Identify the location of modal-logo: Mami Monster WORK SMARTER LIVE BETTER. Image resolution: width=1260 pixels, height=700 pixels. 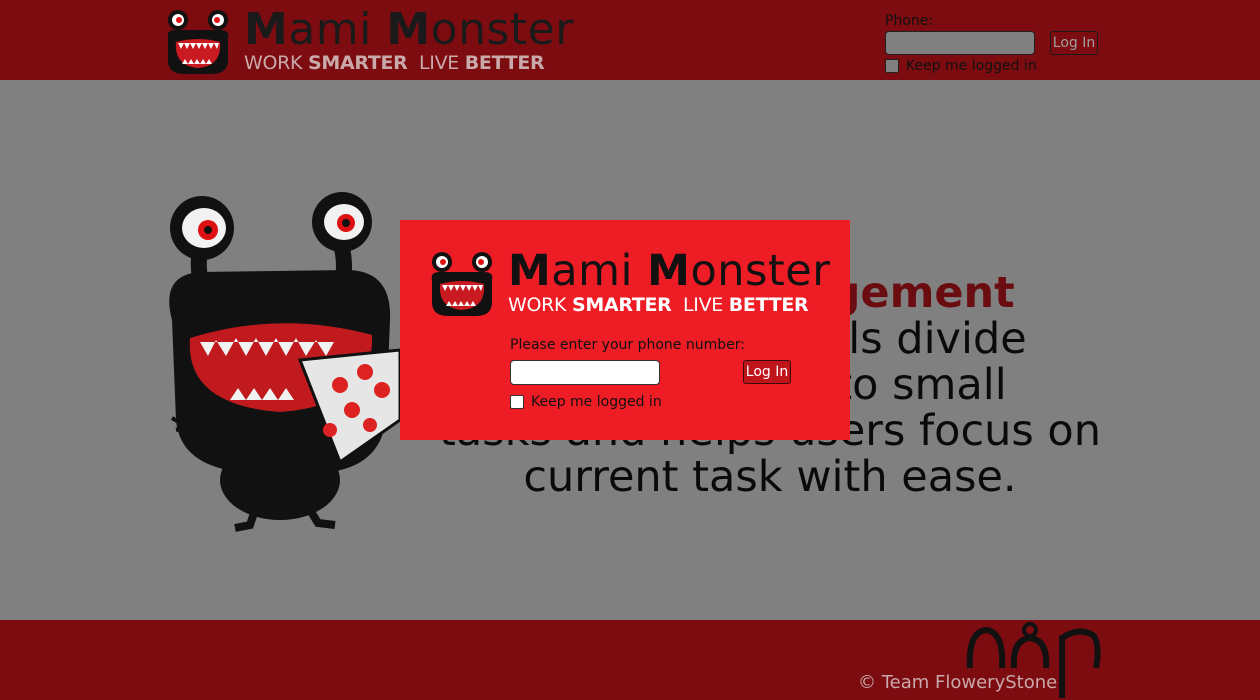
(629, 284).